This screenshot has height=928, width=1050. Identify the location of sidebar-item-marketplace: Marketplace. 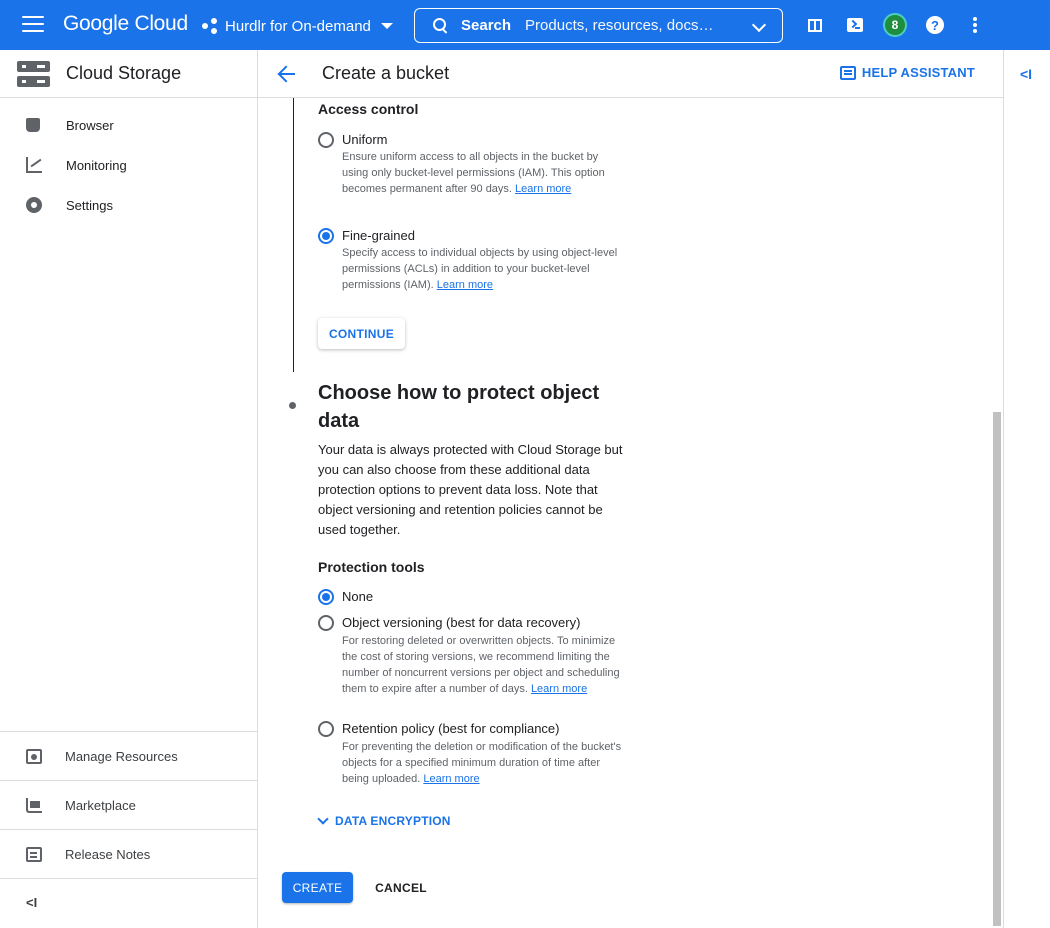
(128, 804).